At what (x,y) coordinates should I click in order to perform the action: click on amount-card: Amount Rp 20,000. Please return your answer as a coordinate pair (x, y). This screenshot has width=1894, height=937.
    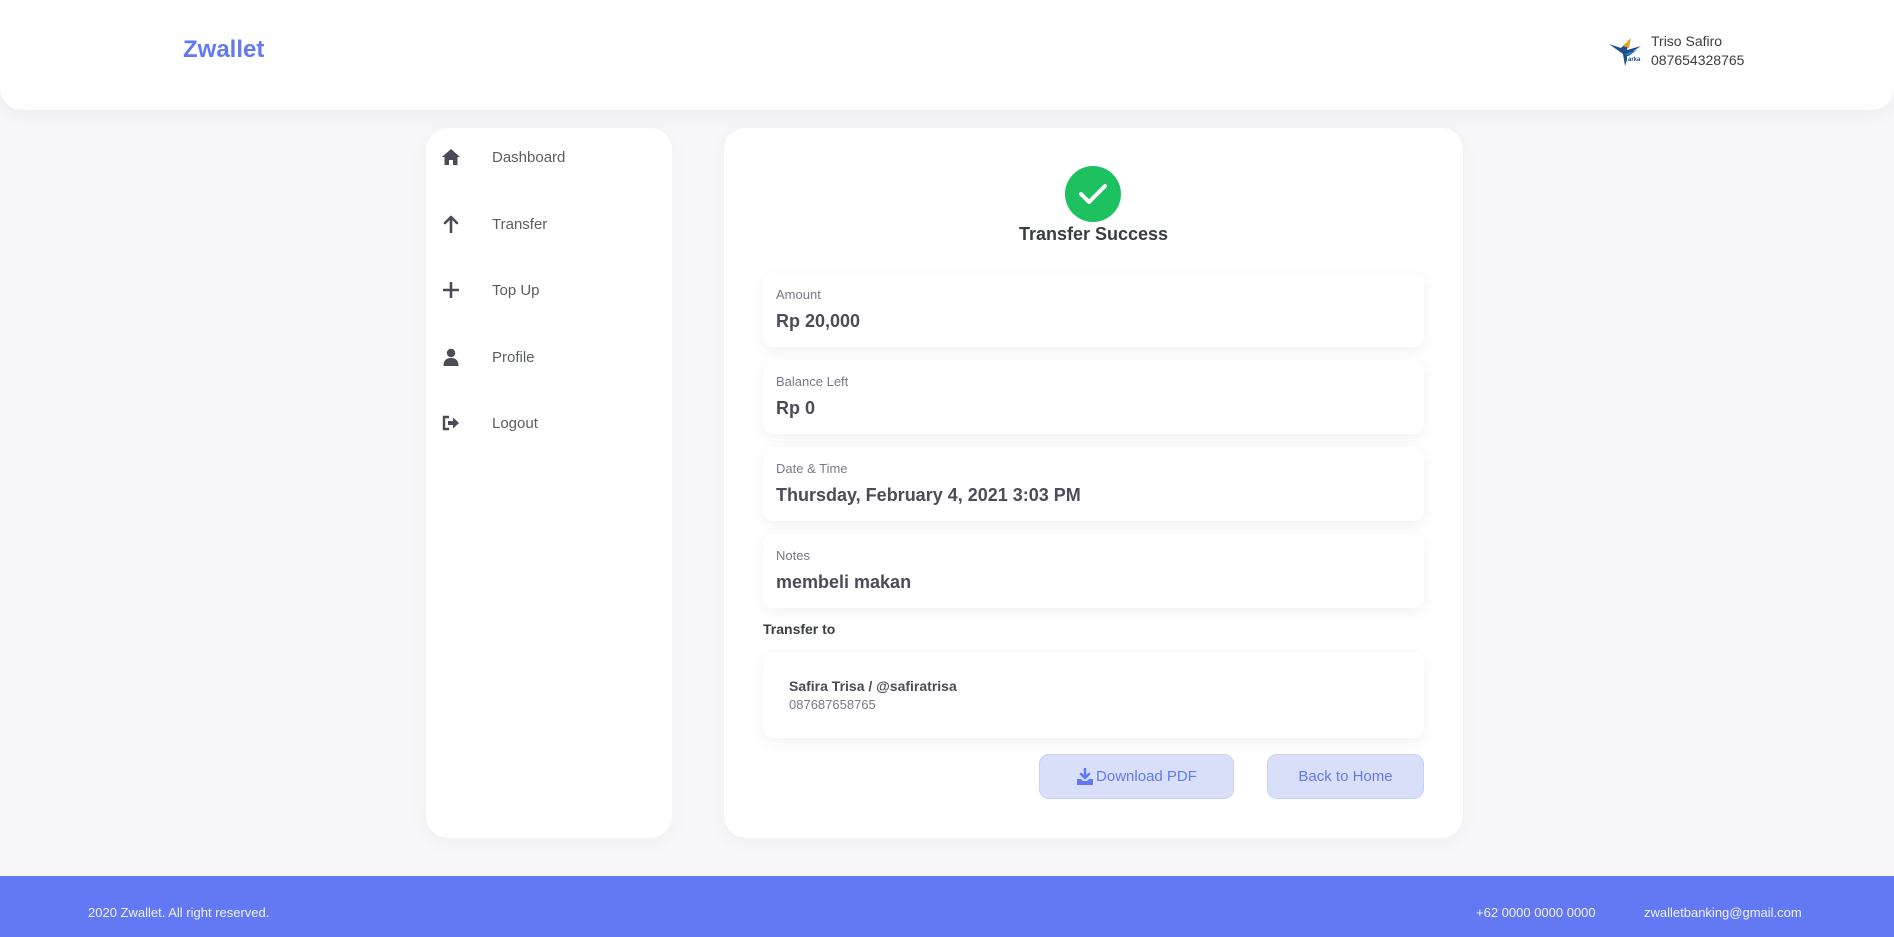
    Looking at the image, I should click on (1093, 310).